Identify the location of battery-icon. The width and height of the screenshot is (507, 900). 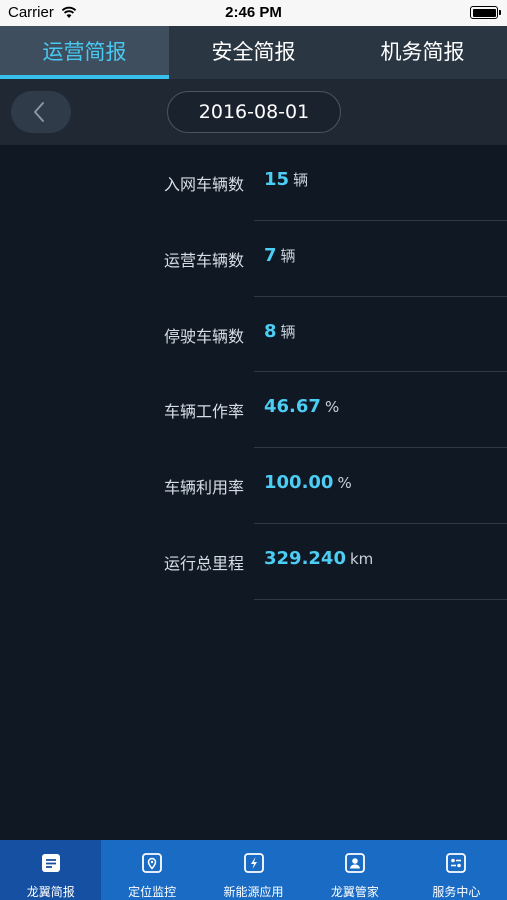
(485, 12).